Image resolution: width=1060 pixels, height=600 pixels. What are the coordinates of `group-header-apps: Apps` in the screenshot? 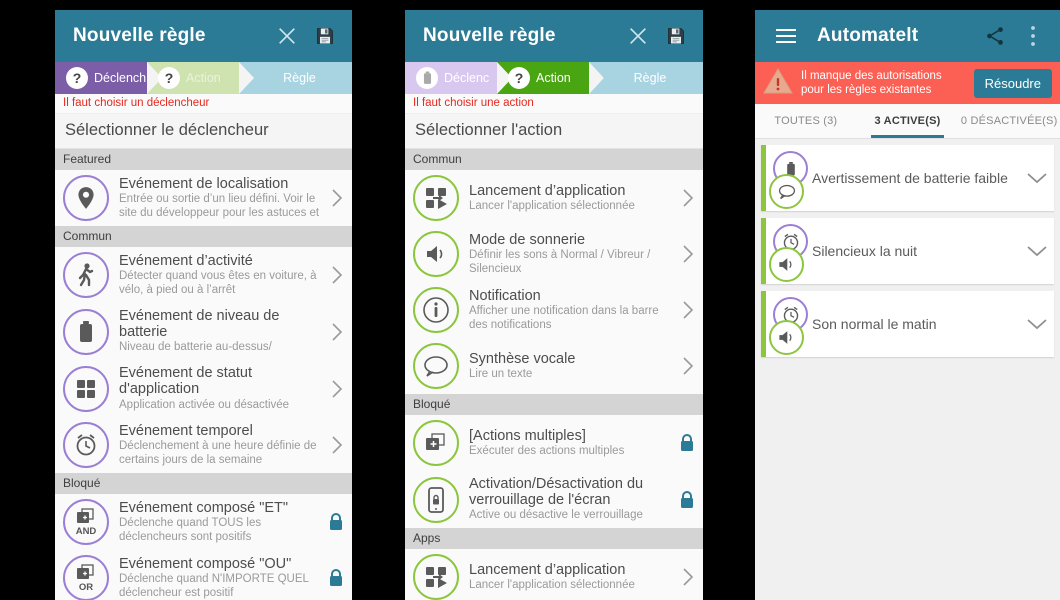 It's located at (554, 539).